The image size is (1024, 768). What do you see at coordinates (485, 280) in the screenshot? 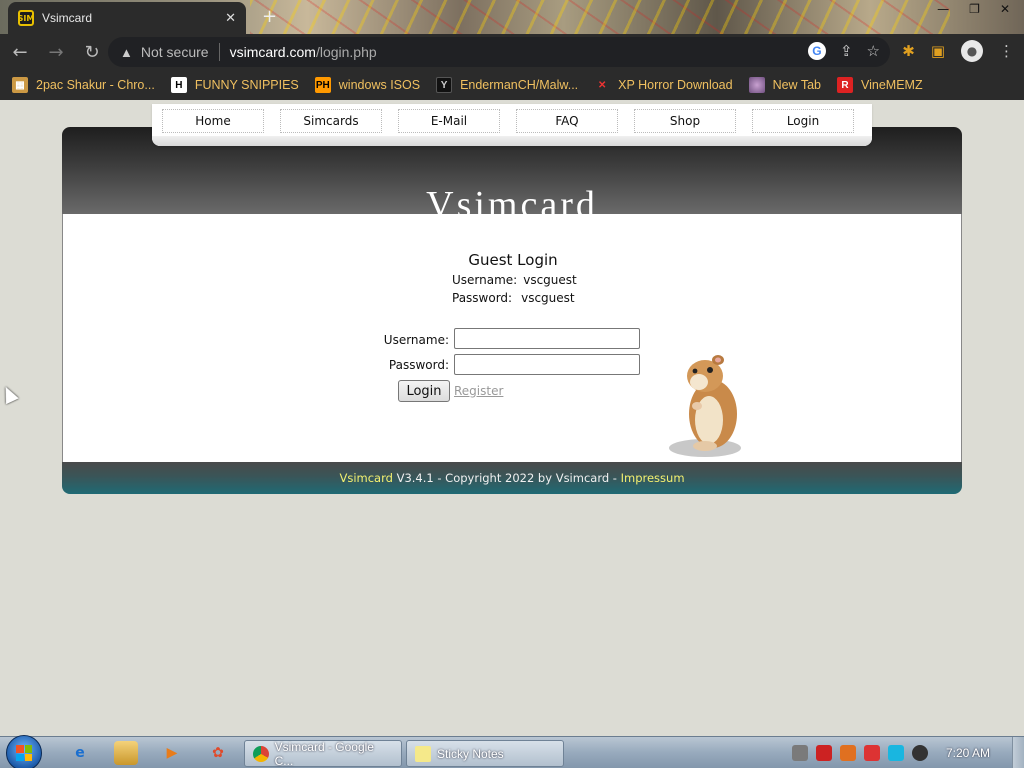
I see `guest-username-label: Username:` at bounding box center [485, 280].